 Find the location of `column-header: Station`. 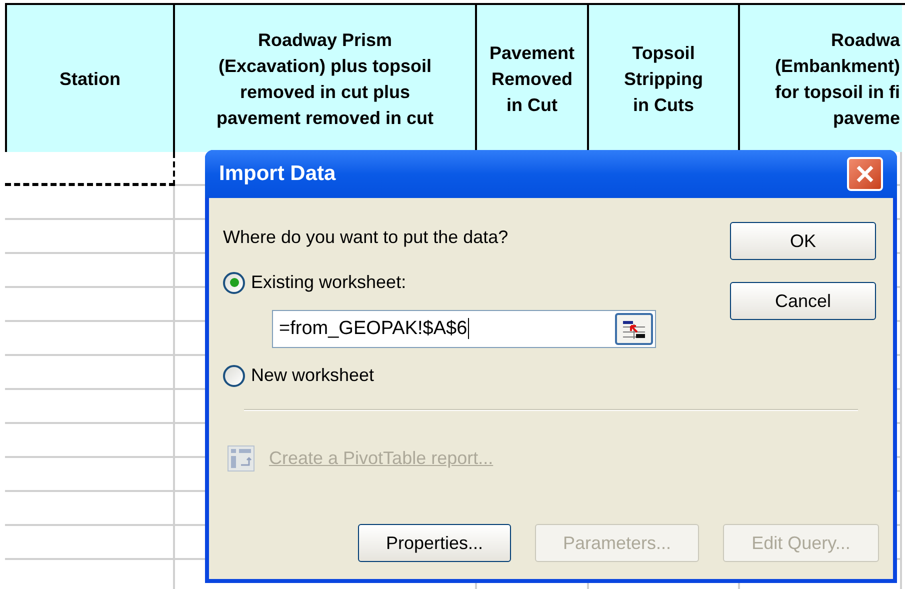

column-header: Station is located at coordinates (90, 78).